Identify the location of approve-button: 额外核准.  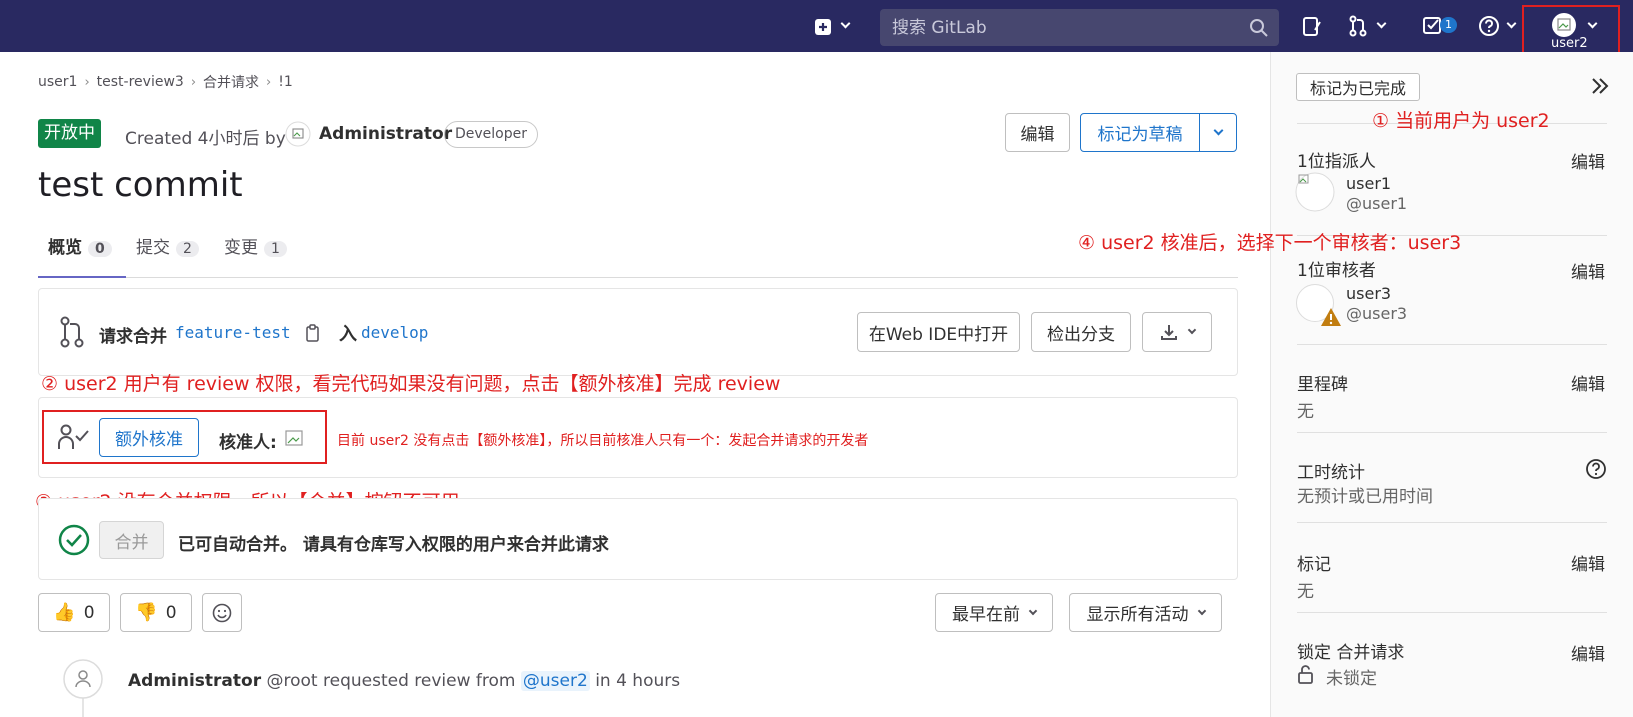
(149, 437).